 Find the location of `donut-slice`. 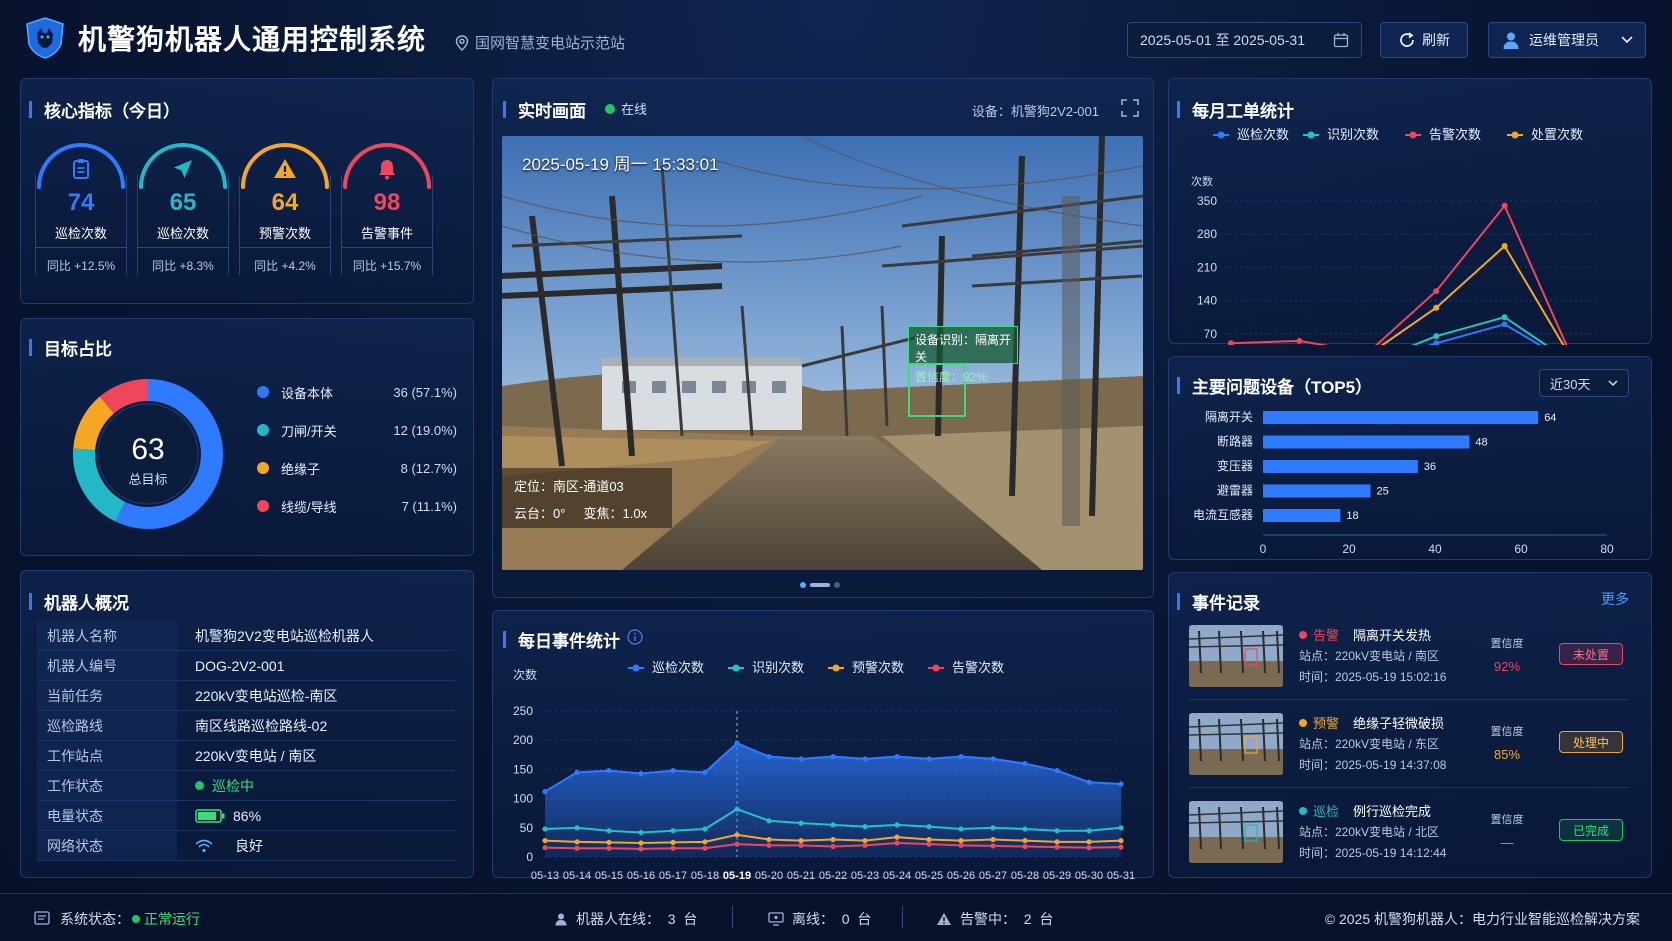

donut-slice is located at coordinates (124, 396).